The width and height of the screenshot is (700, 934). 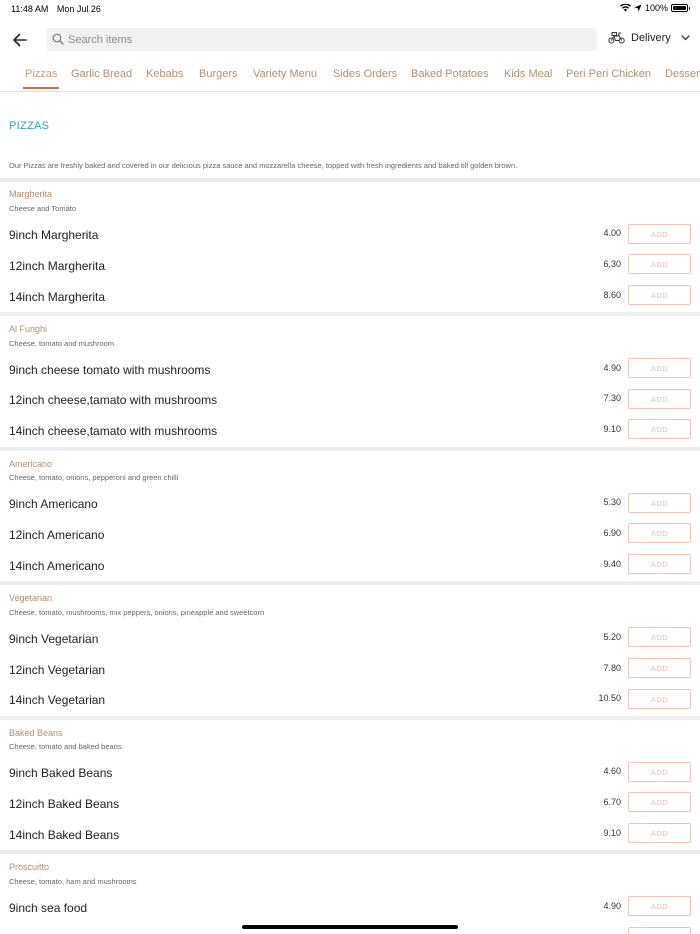 What do you see at coordinates (612, 398) in the screenshot?
I see `item-price: 7.30` at bounding box center [612, 398].